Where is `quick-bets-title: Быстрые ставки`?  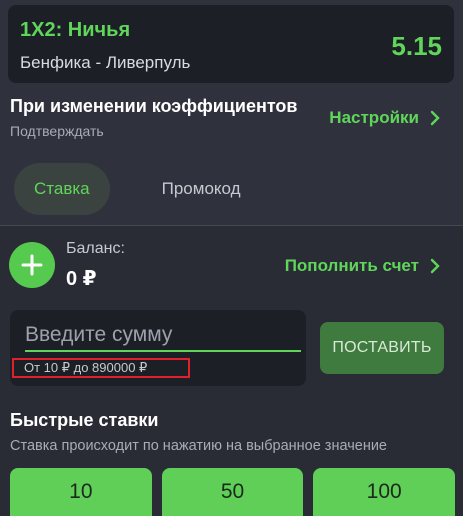
quick-bets-title: Быстрые ставки is located at coordinates (84, 420).